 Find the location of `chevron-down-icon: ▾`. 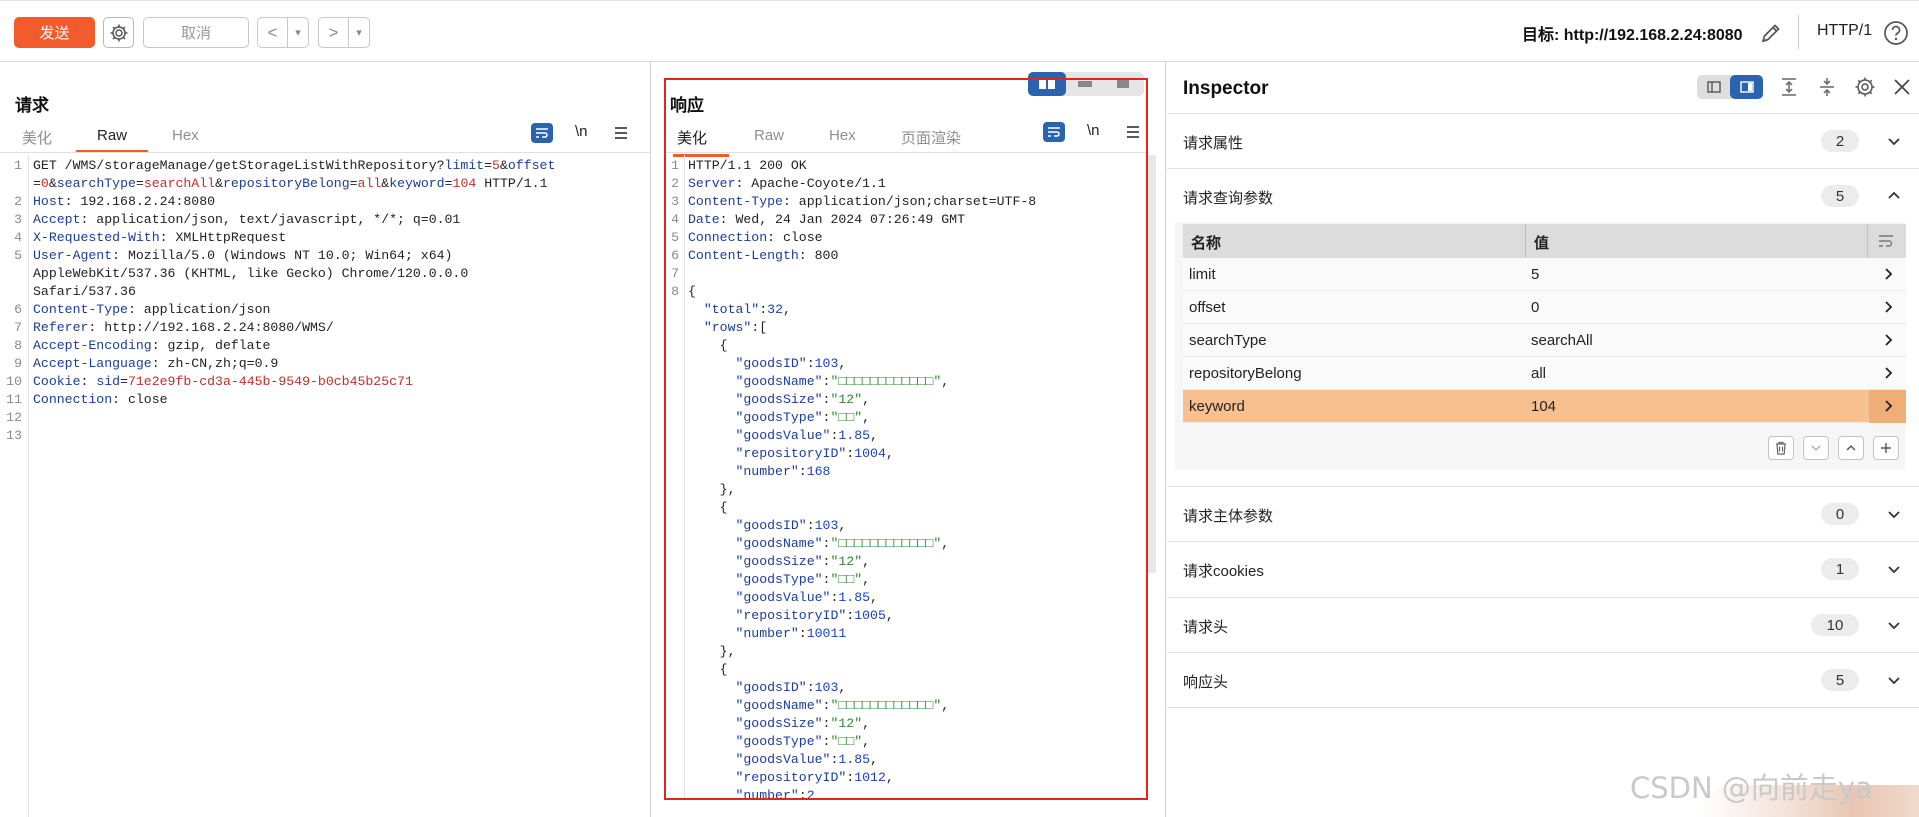

chevron-down-icon: ▾ is located at coordinates (298, 33).